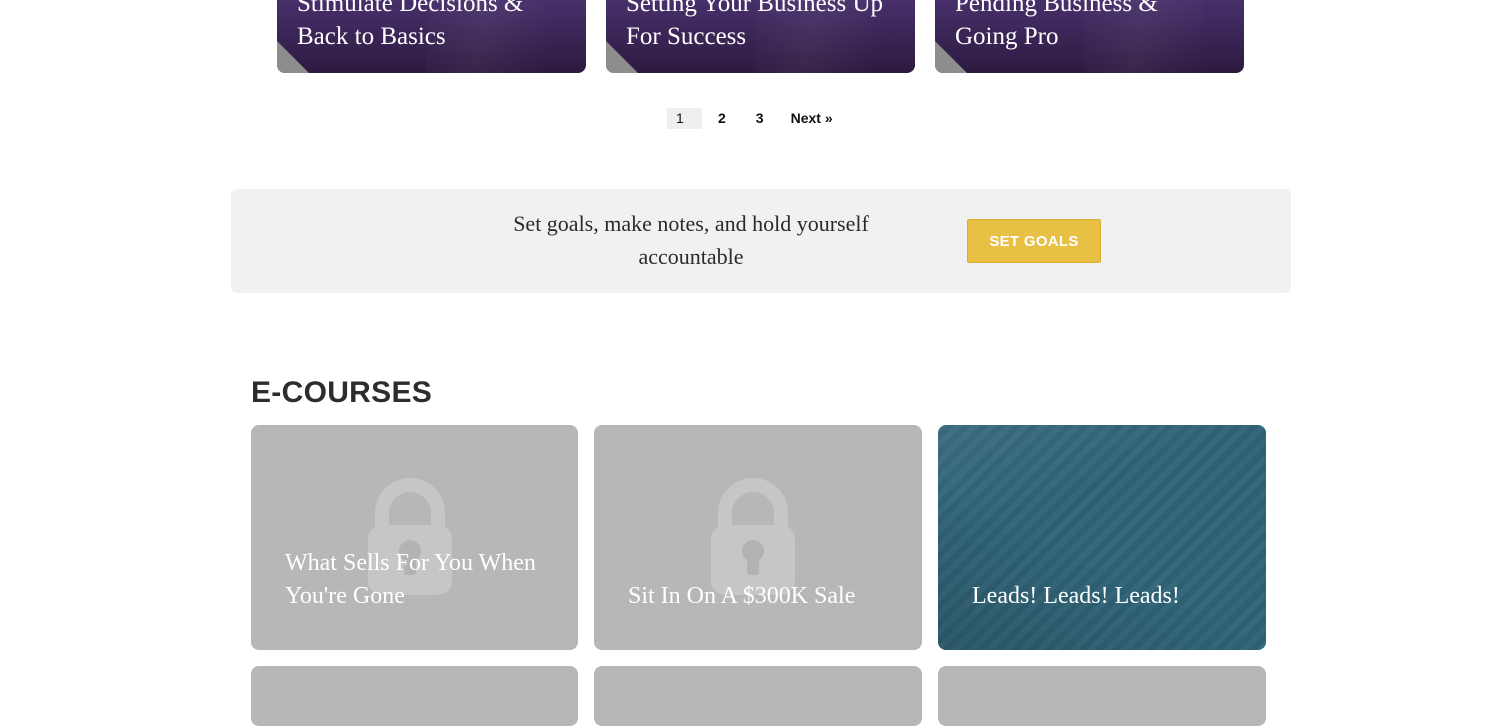 The width and height of the screenshot is (1507, 726). What do you see at coordinates (1034, 241) in the screenshot?
I see `set-goals-button: SET GOALS` at bounding box center [1034, 241].